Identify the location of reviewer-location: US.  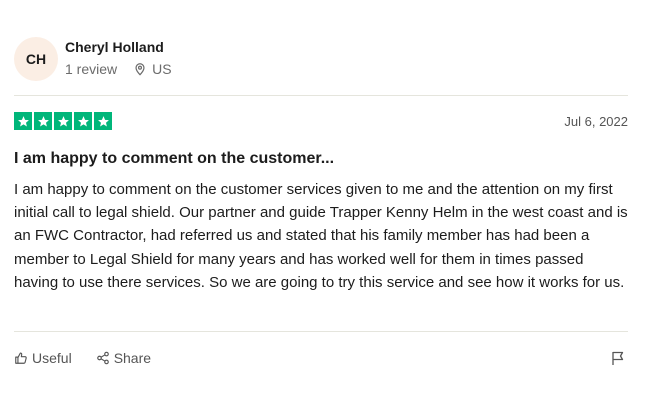
(152, 69).